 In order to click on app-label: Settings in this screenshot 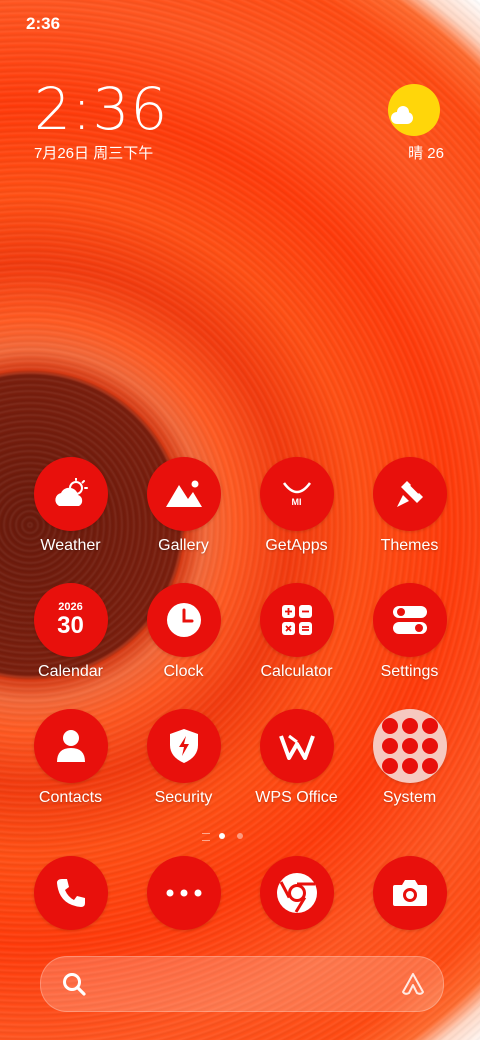, I will do `click(409, 671)`.